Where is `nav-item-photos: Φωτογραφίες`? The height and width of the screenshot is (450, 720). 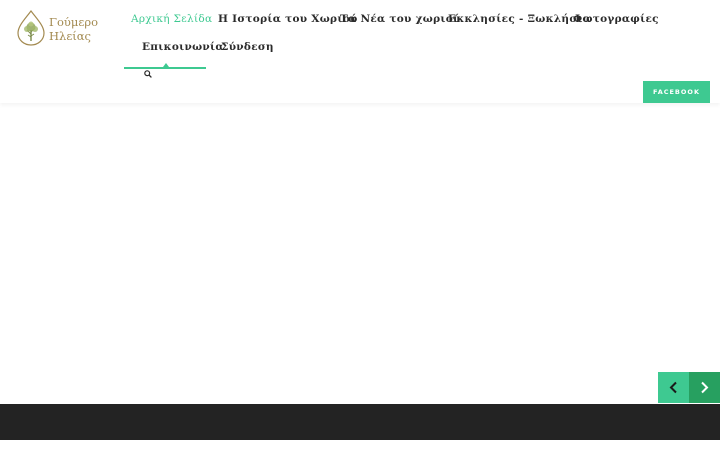 nav-item-photos: Φωτογραφίες is located at coordinates (616, 19).